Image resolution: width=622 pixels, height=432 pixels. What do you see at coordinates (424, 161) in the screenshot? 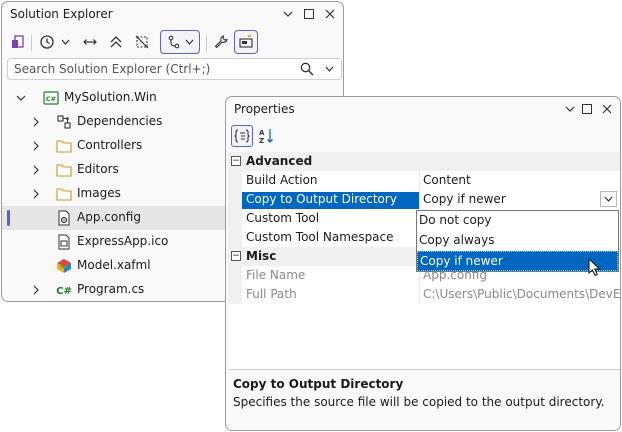
I see `category-advanced: − Advanced` at bounding box center [424, 161].